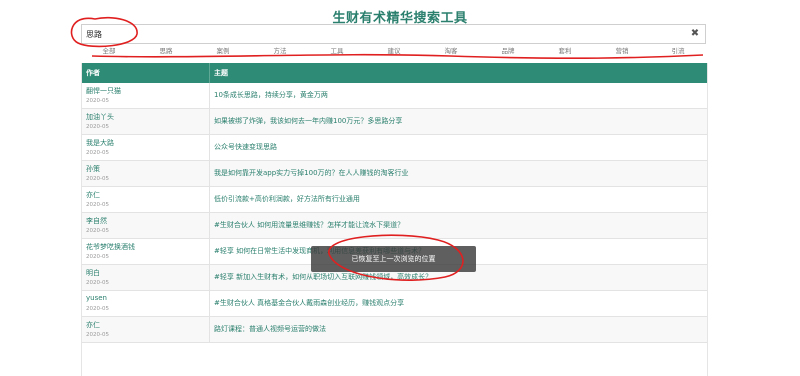 The image size is (800, 376). I want to click on table-row: 翻悍一只猫 2020-05 10条成长思路，持续分享，黄金万两, so click(394, 96).